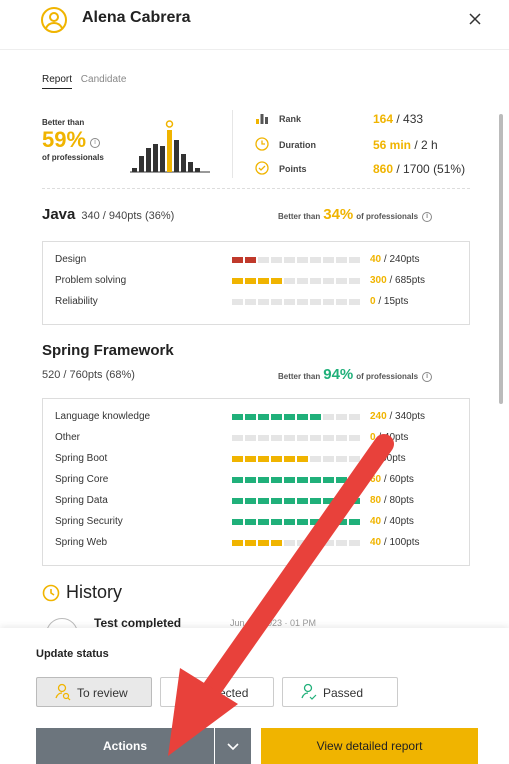  Describe the element at coordinates (186, 691) in the screenshot. I see `user-reject-icon` at that location.